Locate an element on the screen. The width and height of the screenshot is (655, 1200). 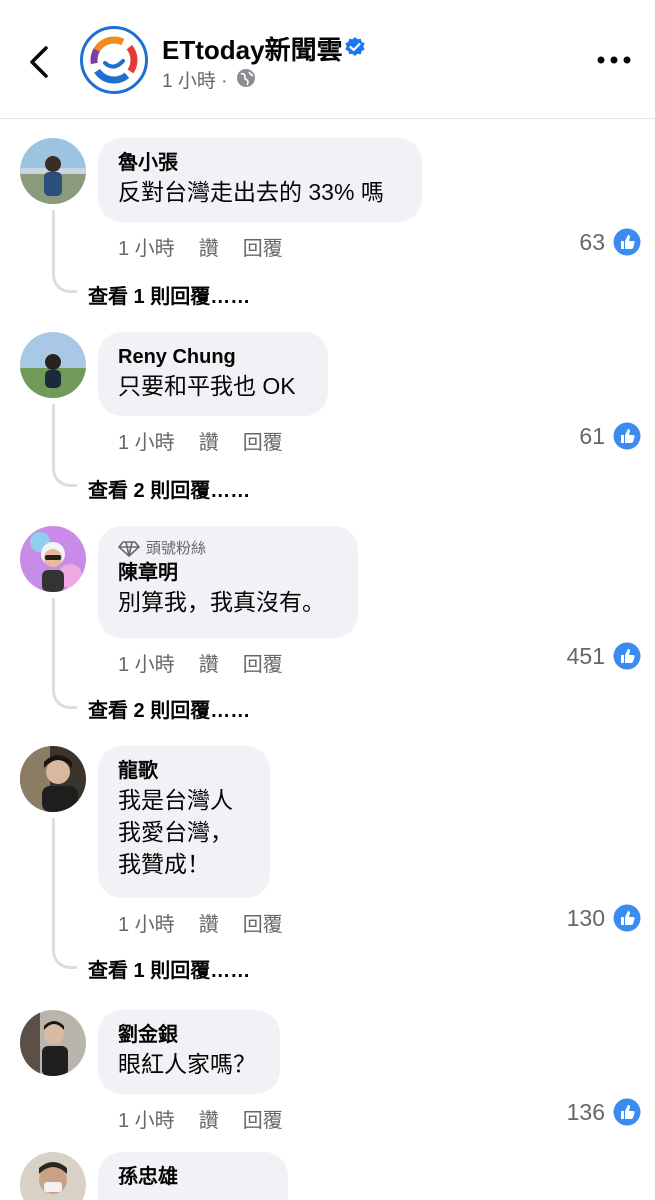
like-count: 451 is located at coordinates (604, 656).